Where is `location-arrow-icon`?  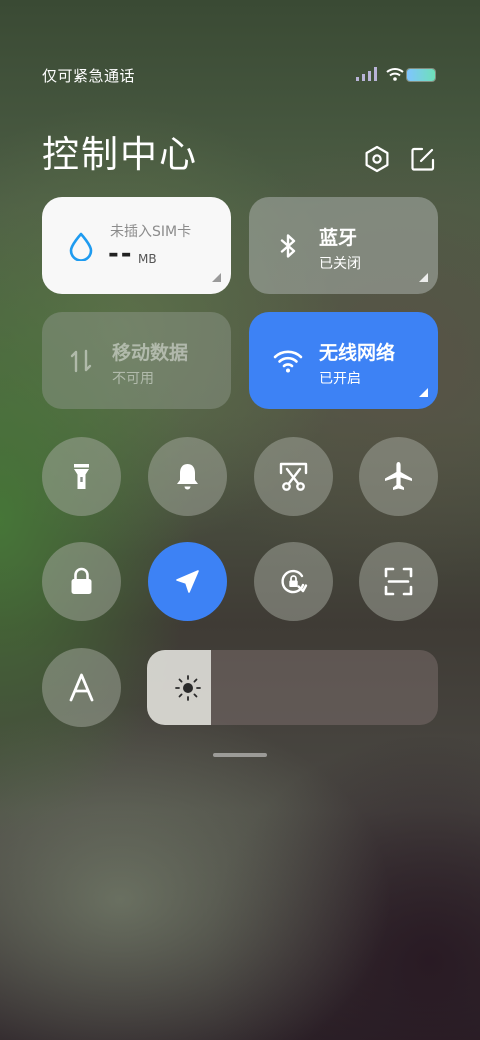 location-arrow-icon is located at coordinates (187, 581).